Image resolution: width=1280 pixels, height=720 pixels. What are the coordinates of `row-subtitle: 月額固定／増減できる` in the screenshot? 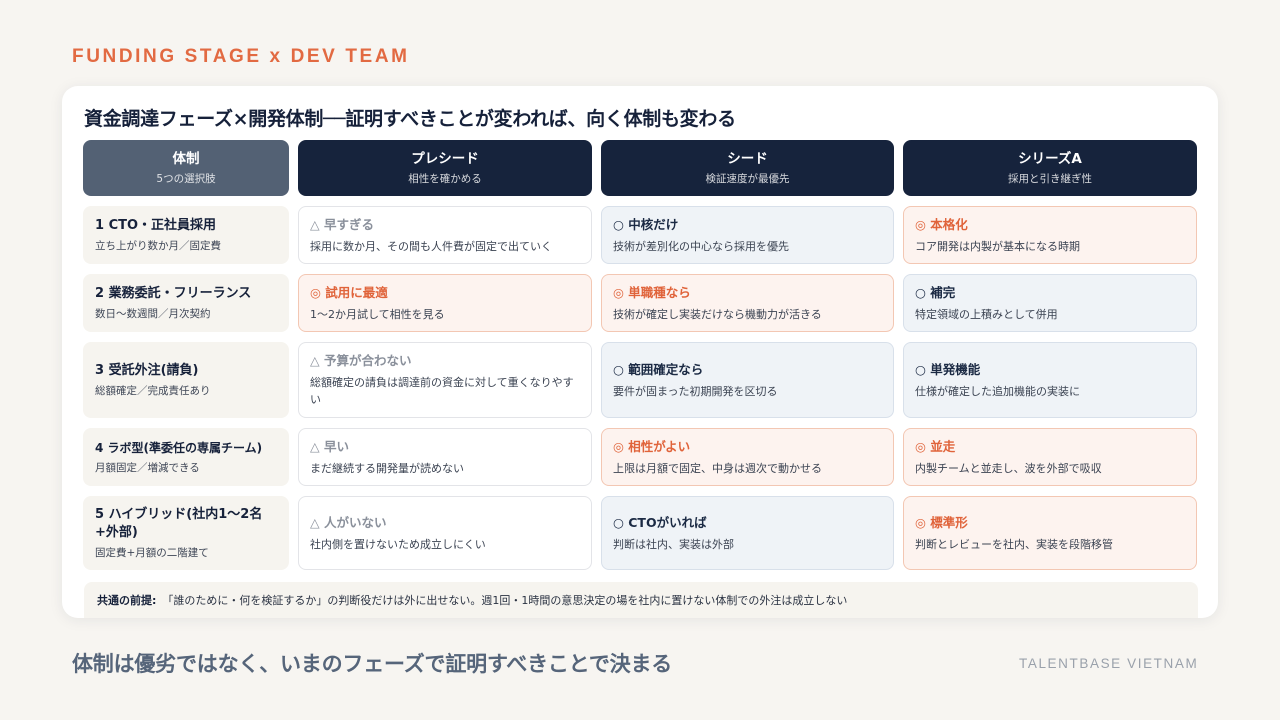 It's located at (147, 468).